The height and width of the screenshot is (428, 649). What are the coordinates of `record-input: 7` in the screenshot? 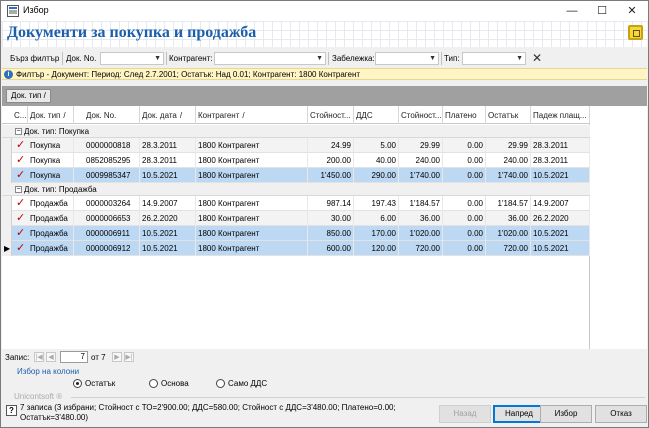 It's located at (74, 357).